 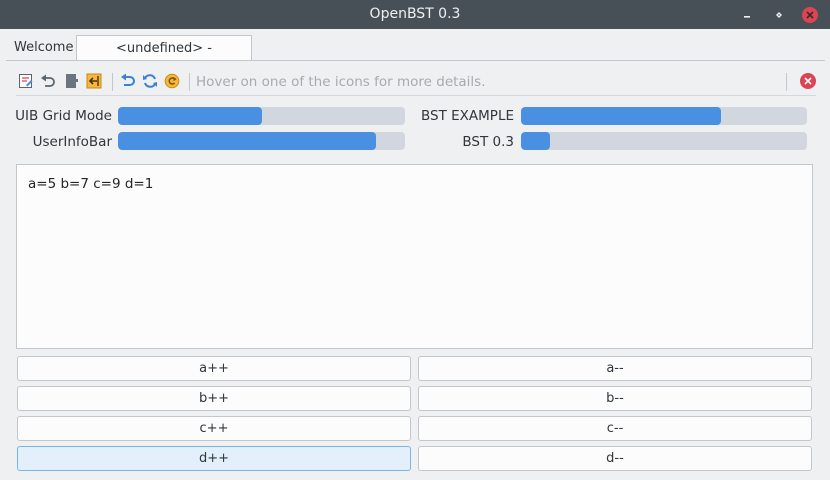 I want to click on meter-bar-uib-grid-mode, so click(x=261, y=116).